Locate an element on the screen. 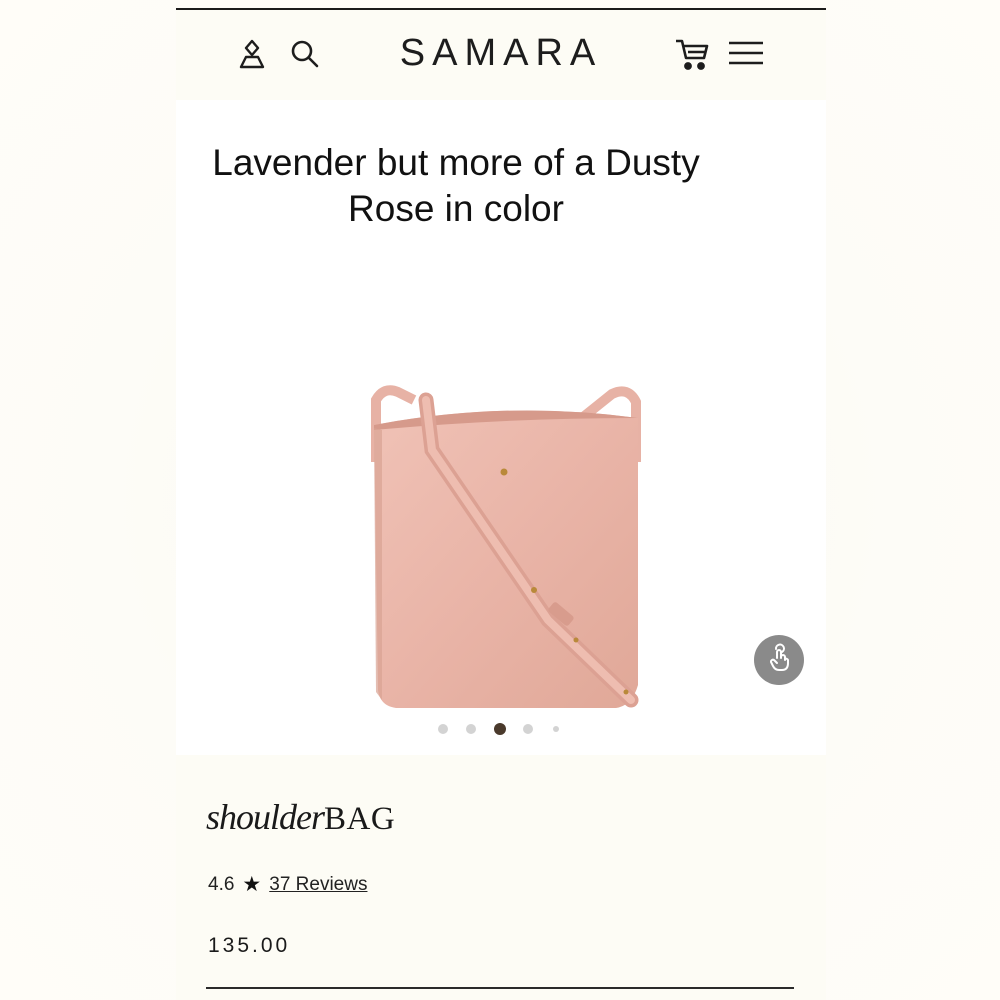  touch-zoom-button is located at coordinates (779, 660).